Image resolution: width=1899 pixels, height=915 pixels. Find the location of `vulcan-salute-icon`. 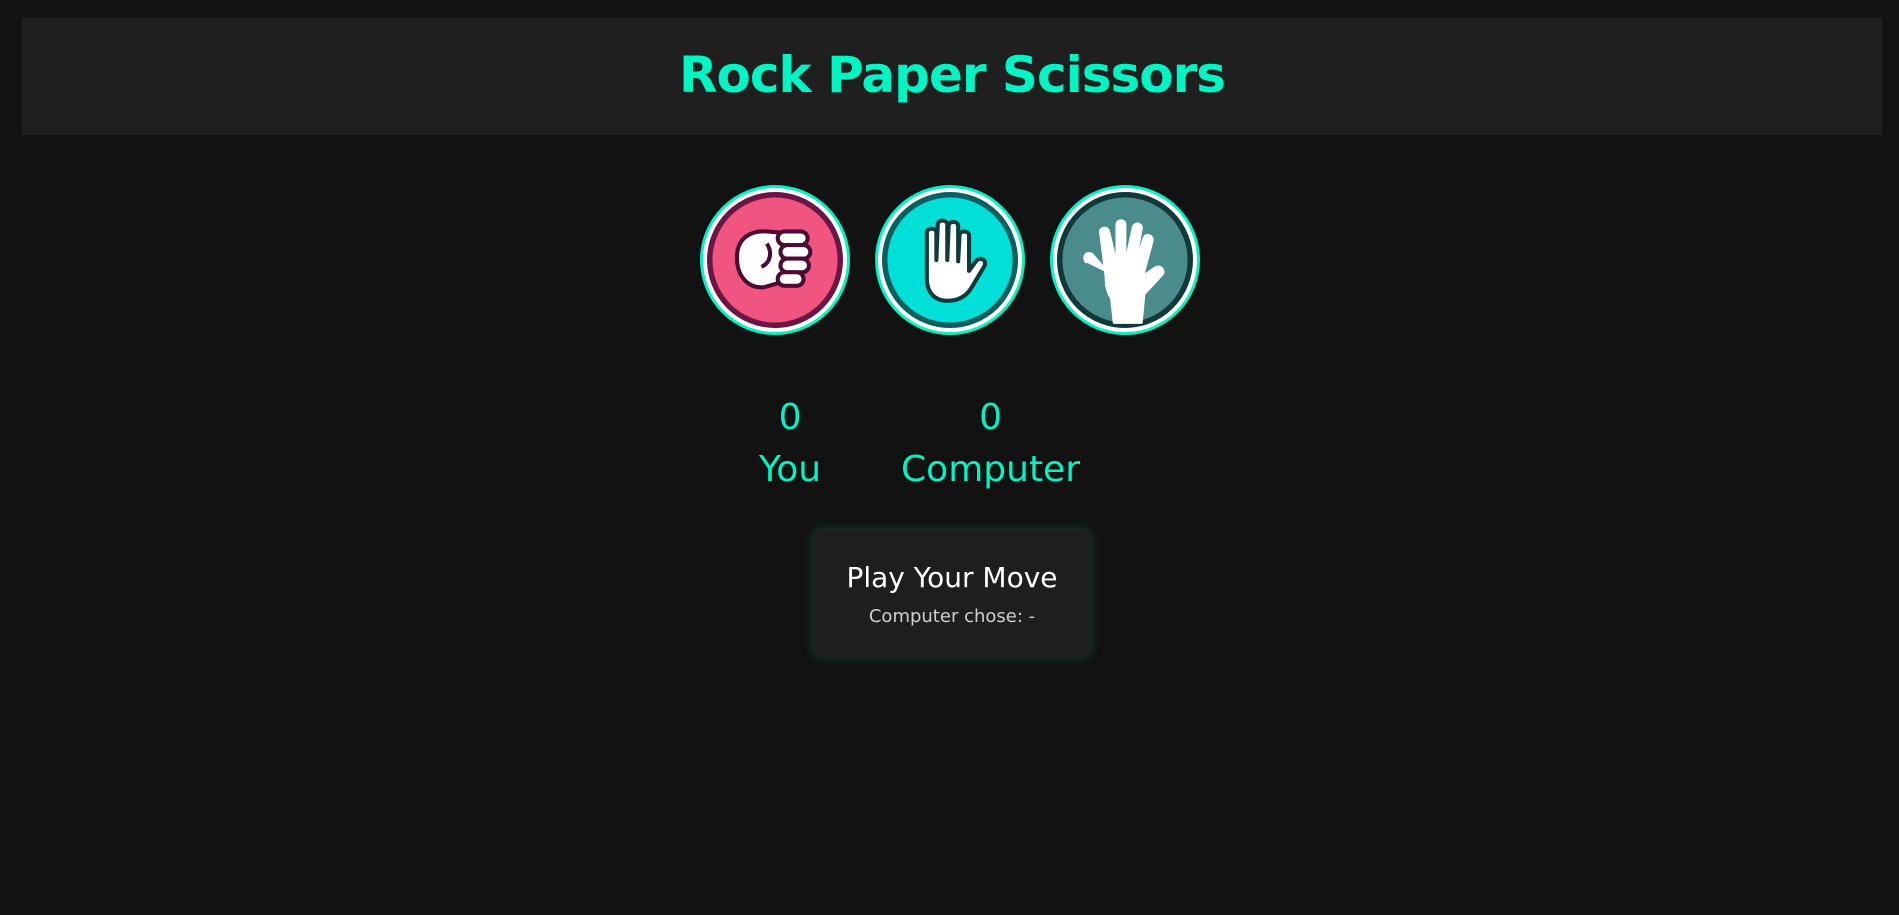

vulcan-salute-icon is located at coordinates (1124, 260).